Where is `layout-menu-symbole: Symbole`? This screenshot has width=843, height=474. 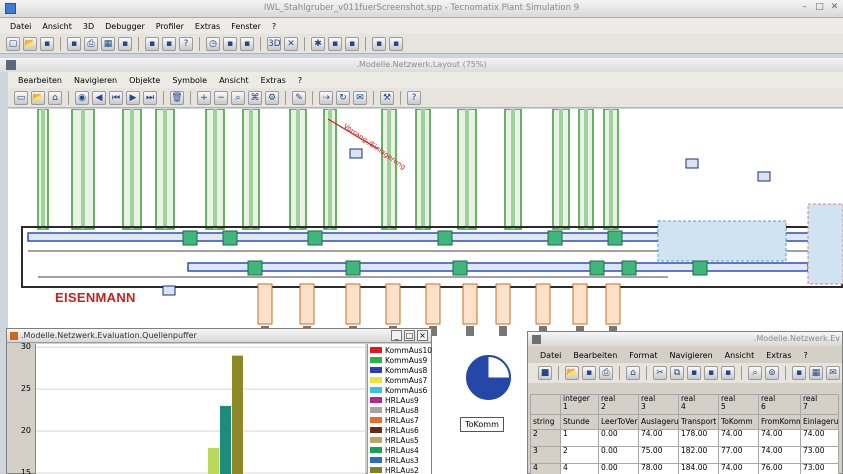 layout-menu-symbole: Symbole is located at coordinates (189, 80).